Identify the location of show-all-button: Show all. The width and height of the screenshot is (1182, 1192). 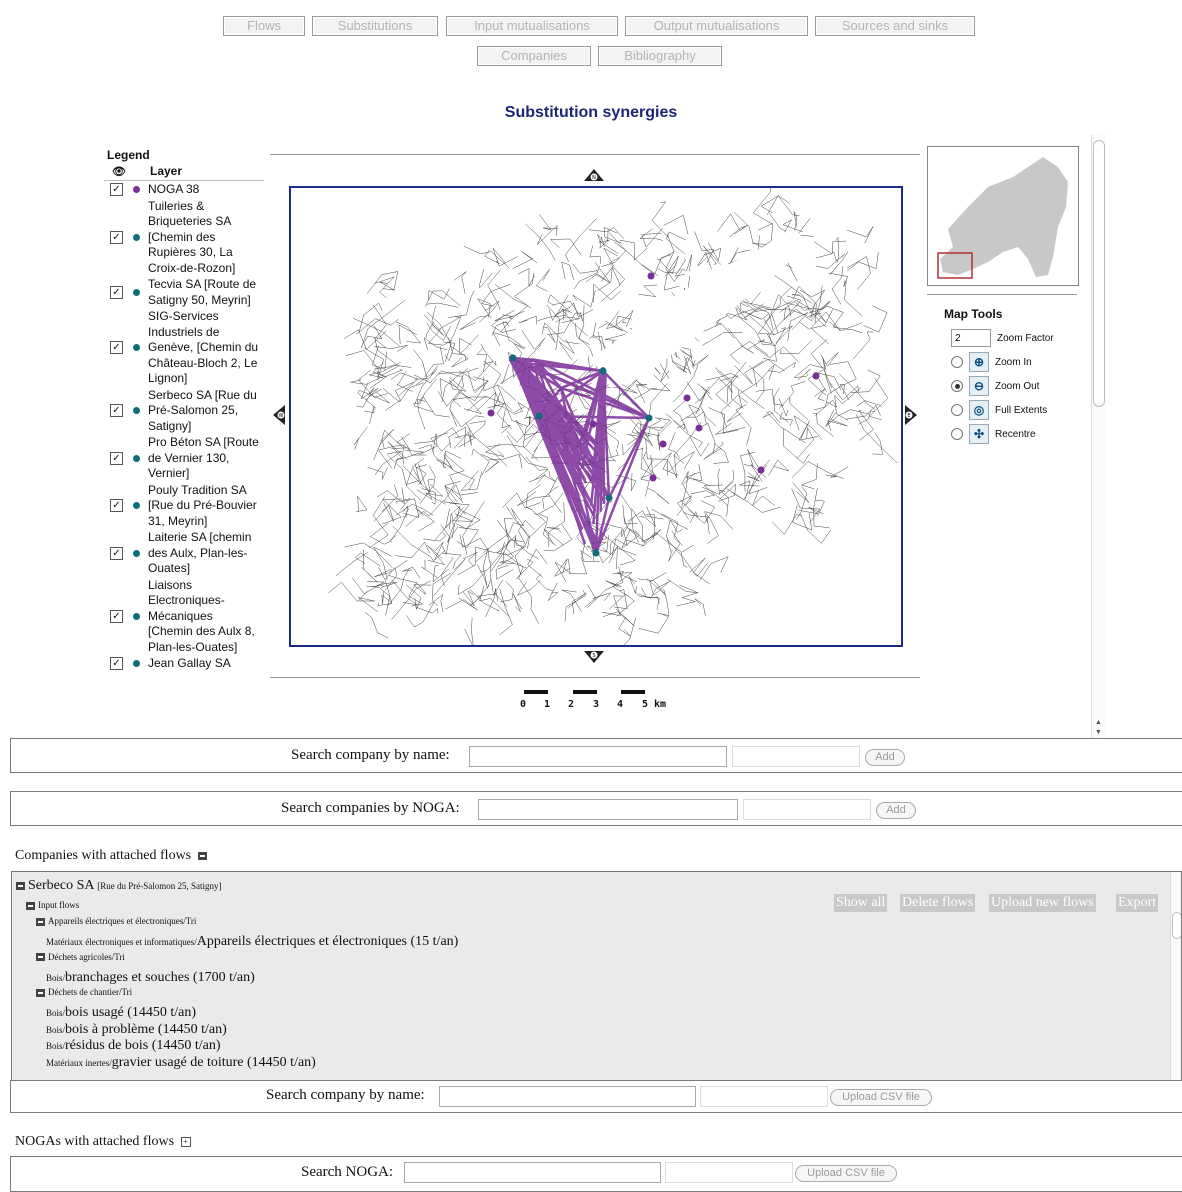
(860, 903).